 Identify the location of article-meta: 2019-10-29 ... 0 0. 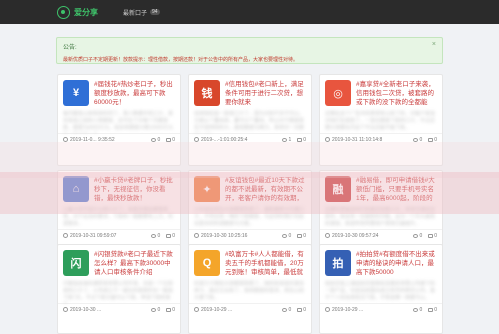
(250, 309).